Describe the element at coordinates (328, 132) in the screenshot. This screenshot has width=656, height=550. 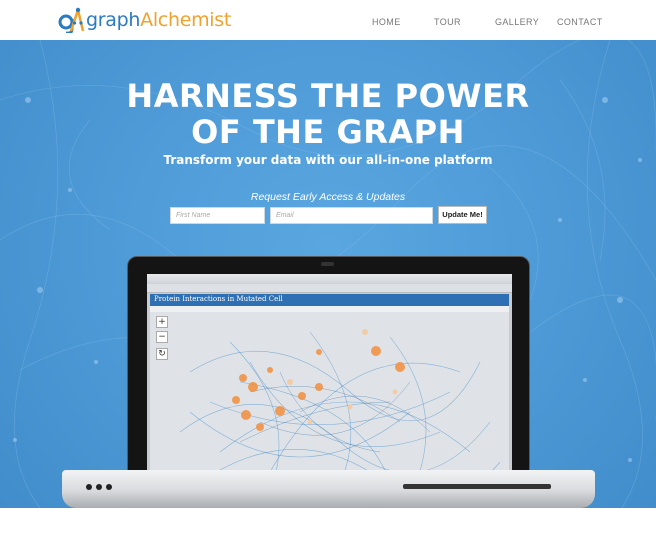
I see `headline-line-2: OF THE GRAPH` at that location.